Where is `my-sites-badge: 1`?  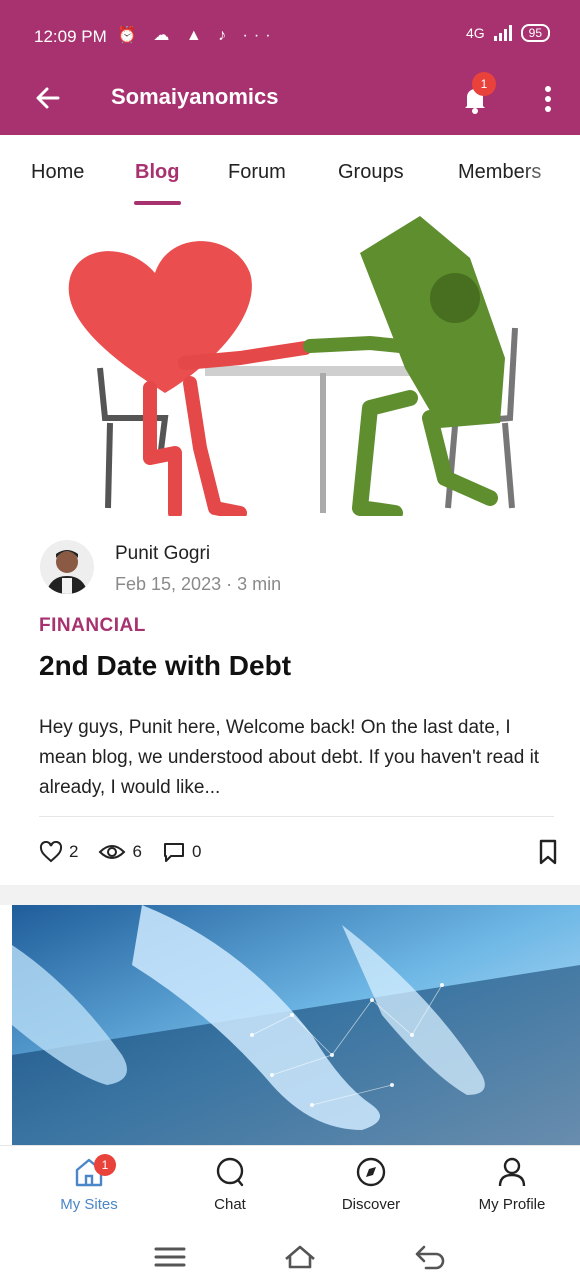
my-sites-badge: 1 is located at coordinates (105, 1165).